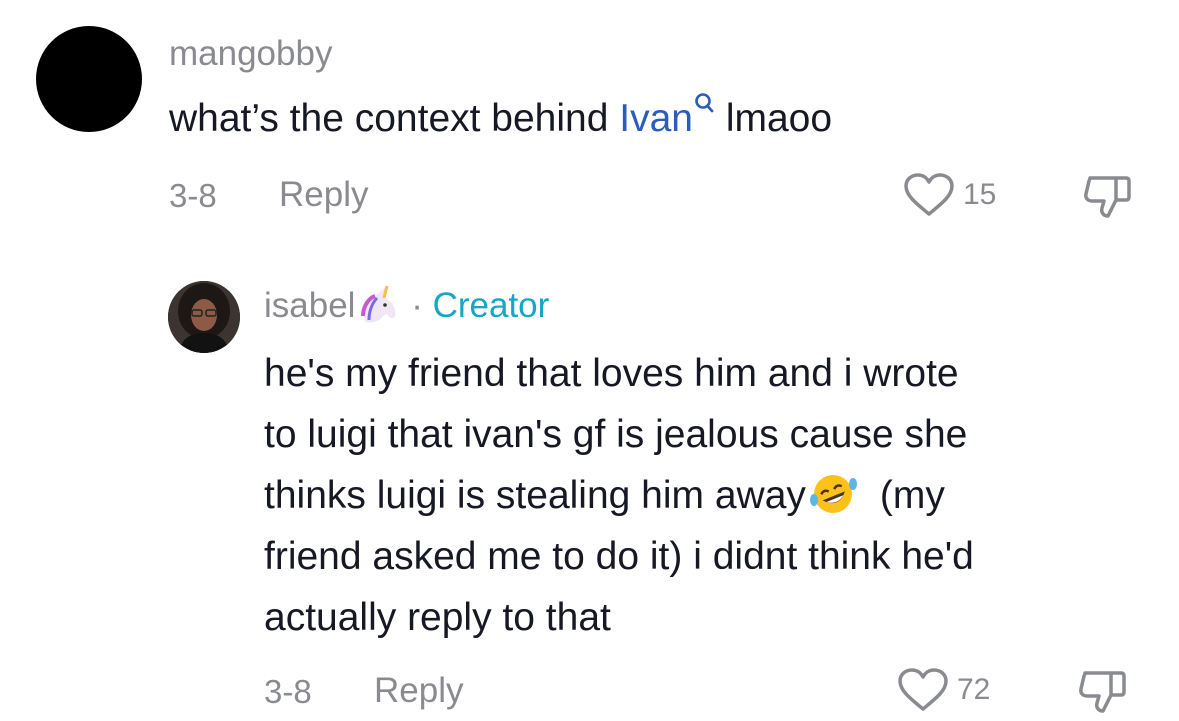  I want to click on profile-photo, so click(204, 317).